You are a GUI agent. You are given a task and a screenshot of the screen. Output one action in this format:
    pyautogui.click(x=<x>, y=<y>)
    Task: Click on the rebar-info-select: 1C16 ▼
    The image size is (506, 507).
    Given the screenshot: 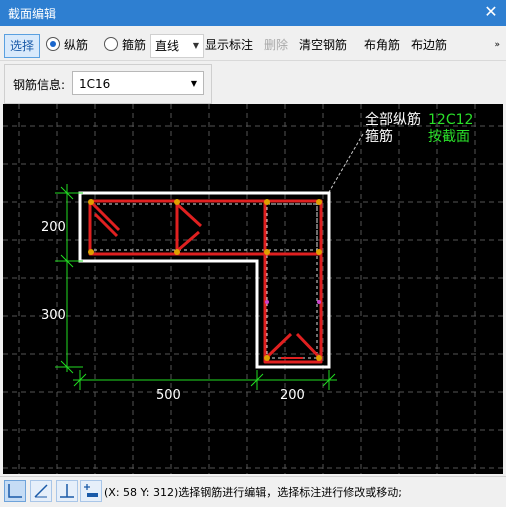 What is the action you would take?
    pyautogui.click(x=138, y=83)
    